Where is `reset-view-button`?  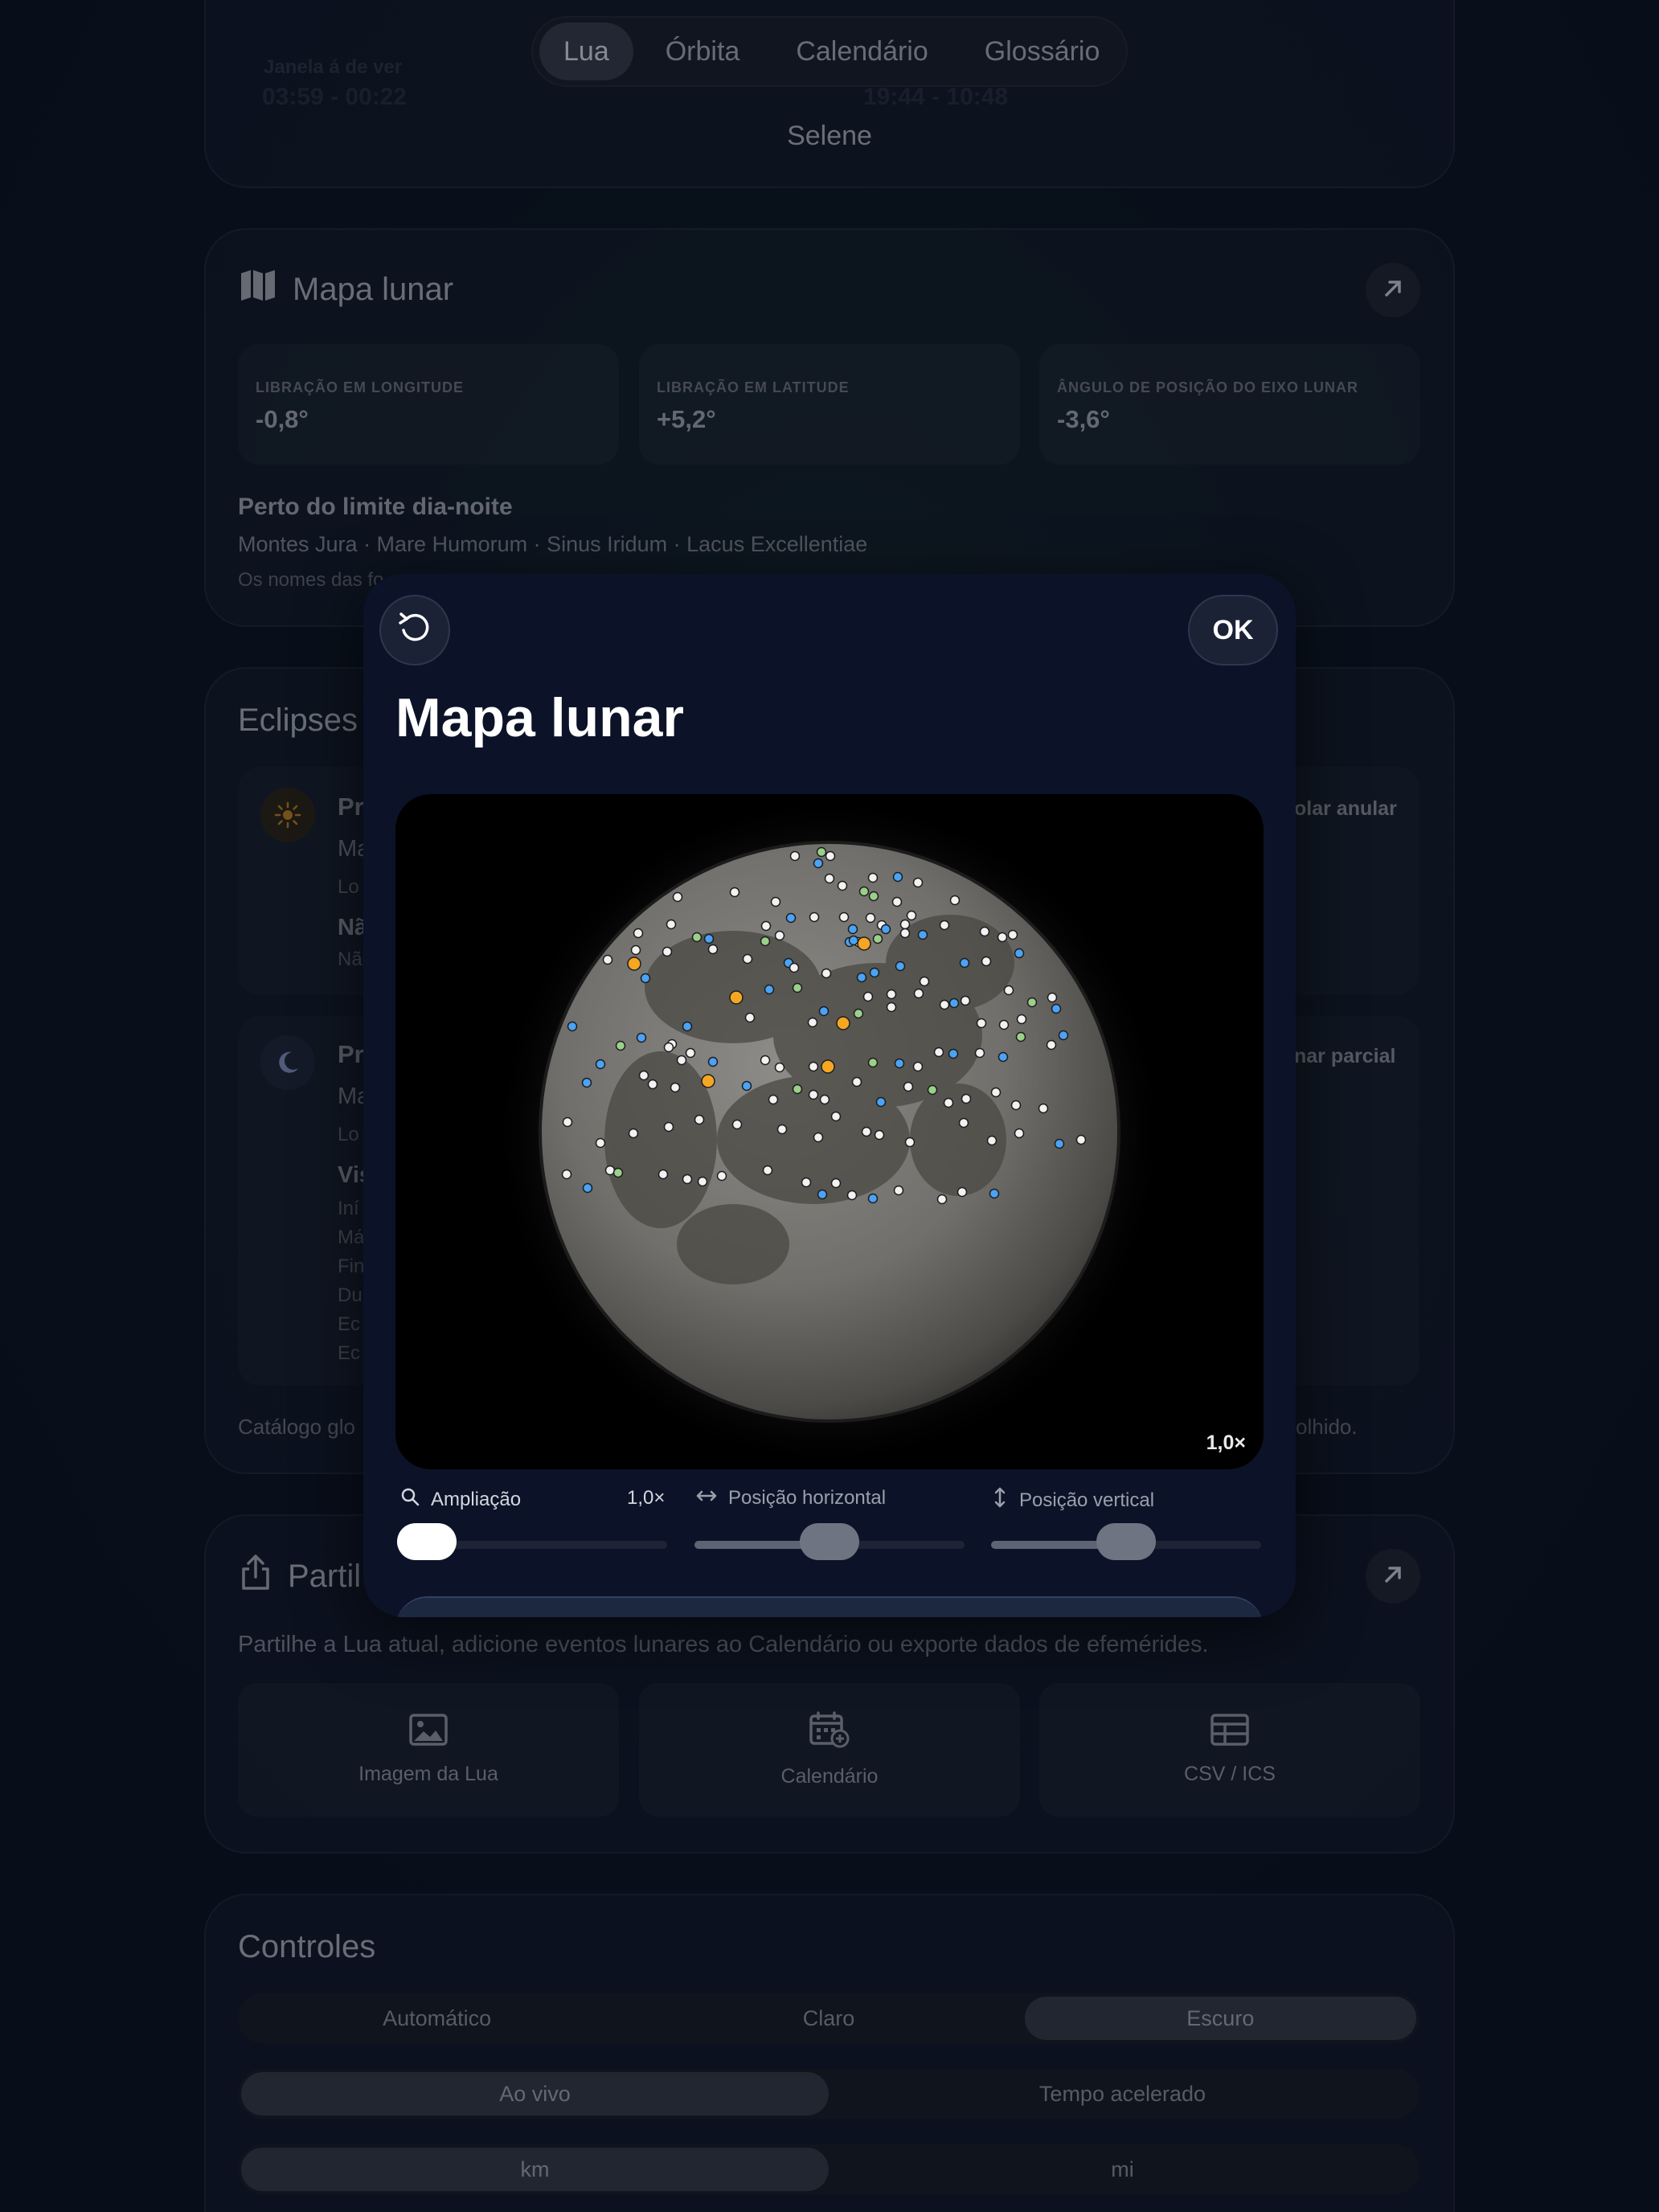 reset-view-button is located at coordinates (414, 630).